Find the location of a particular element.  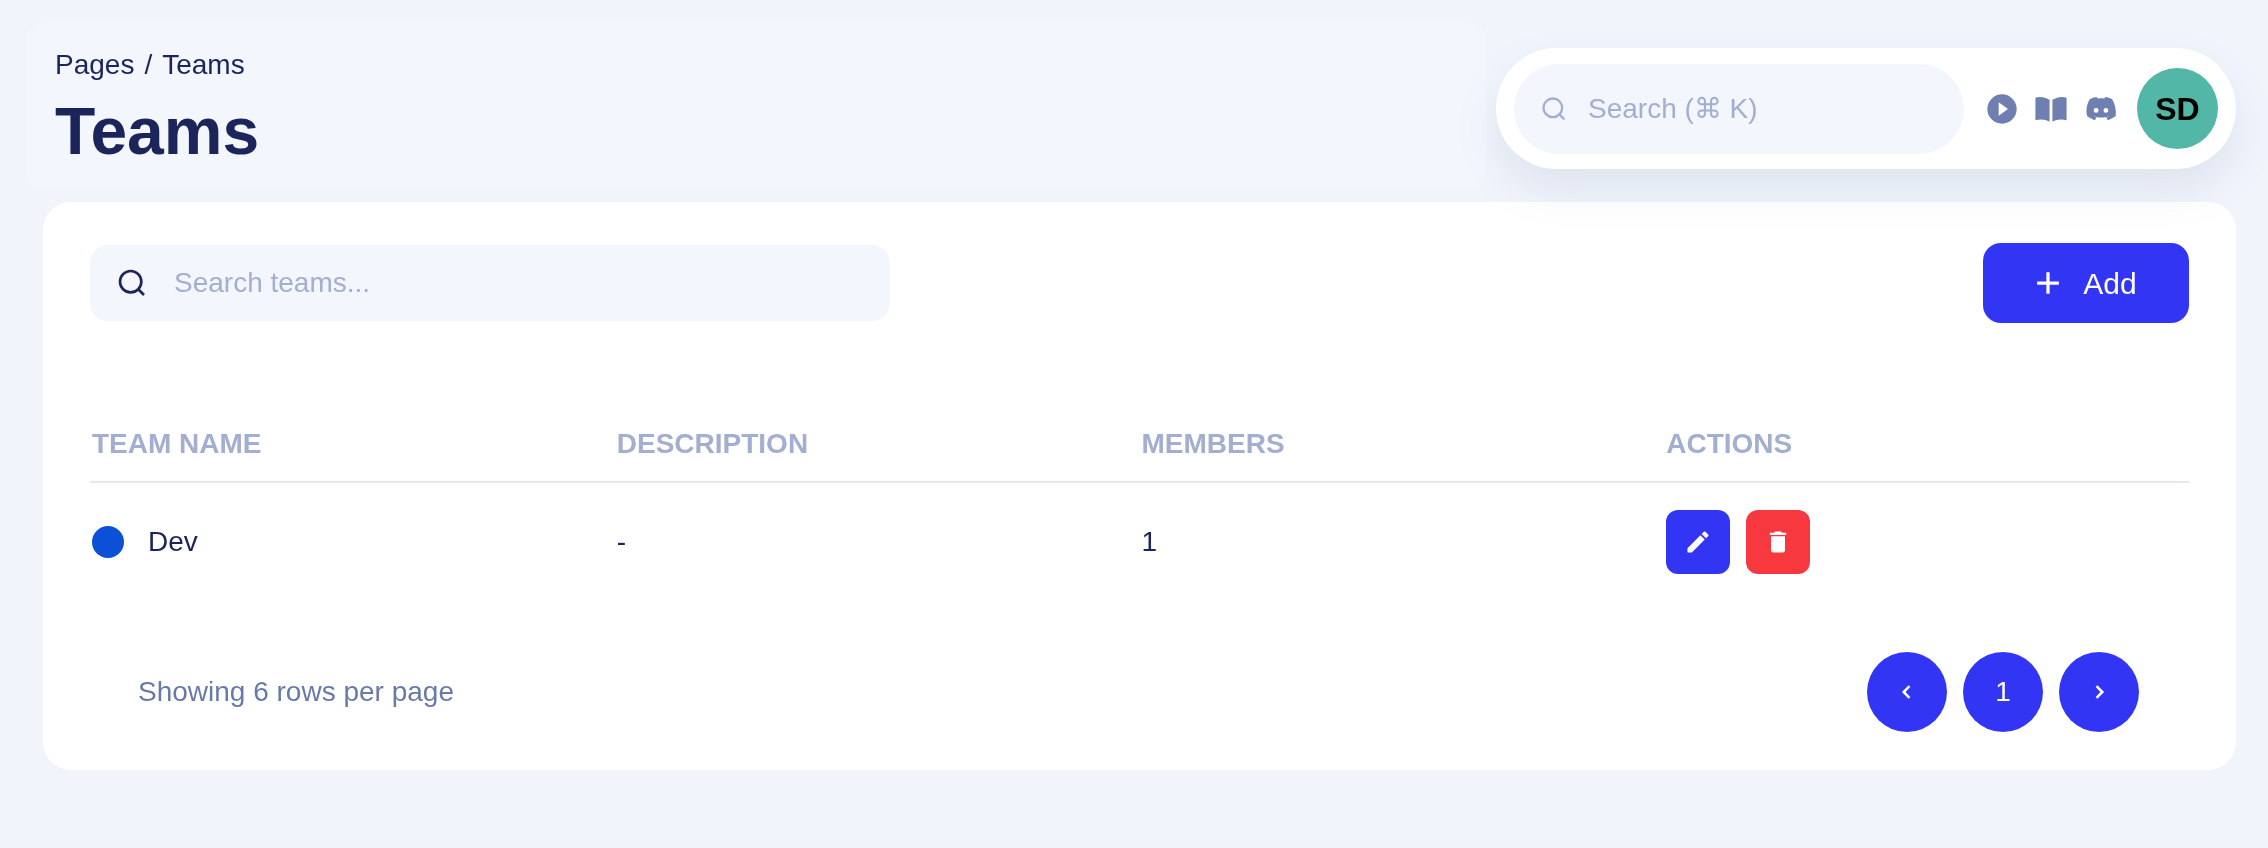

table-cell: - is located at coordinates (621, 541).